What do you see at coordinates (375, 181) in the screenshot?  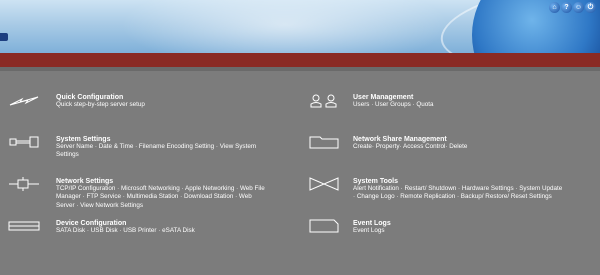 I see `menu-title: System Tools` at bounding box center [375, 181].